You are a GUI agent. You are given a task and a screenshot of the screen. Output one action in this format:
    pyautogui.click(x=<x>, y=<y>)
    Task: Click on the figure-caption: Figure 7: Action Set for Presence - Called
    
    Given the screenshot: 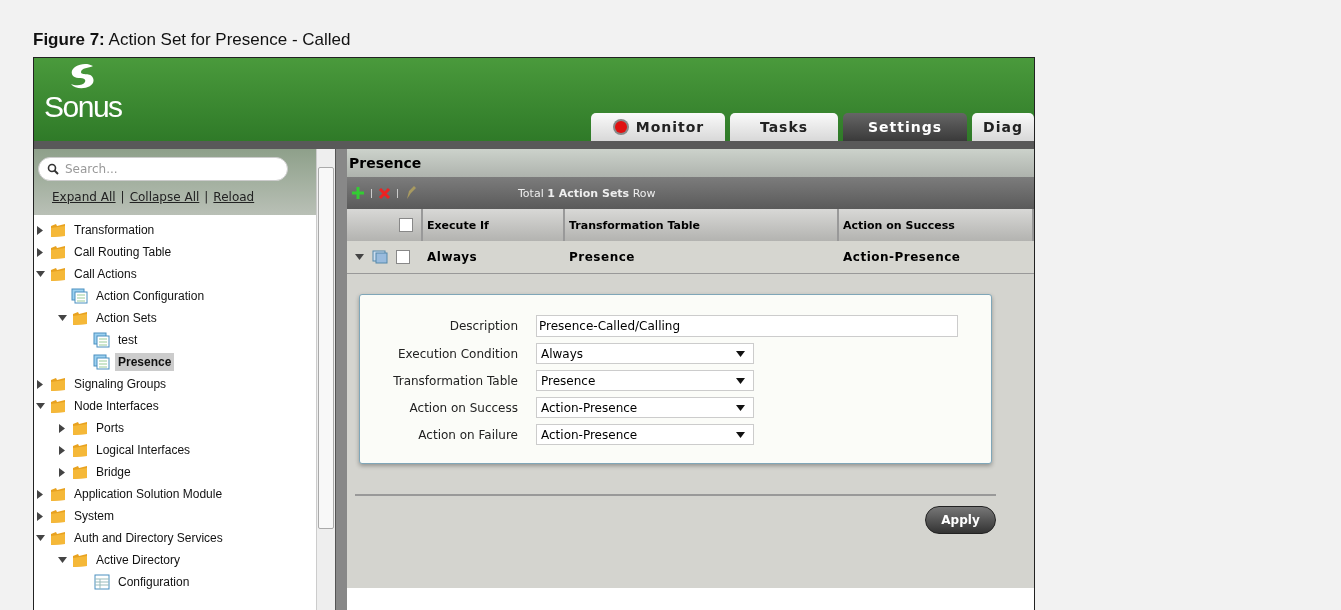 What is the action you would take?
    pyautogui.click(x=192, y=40)
    